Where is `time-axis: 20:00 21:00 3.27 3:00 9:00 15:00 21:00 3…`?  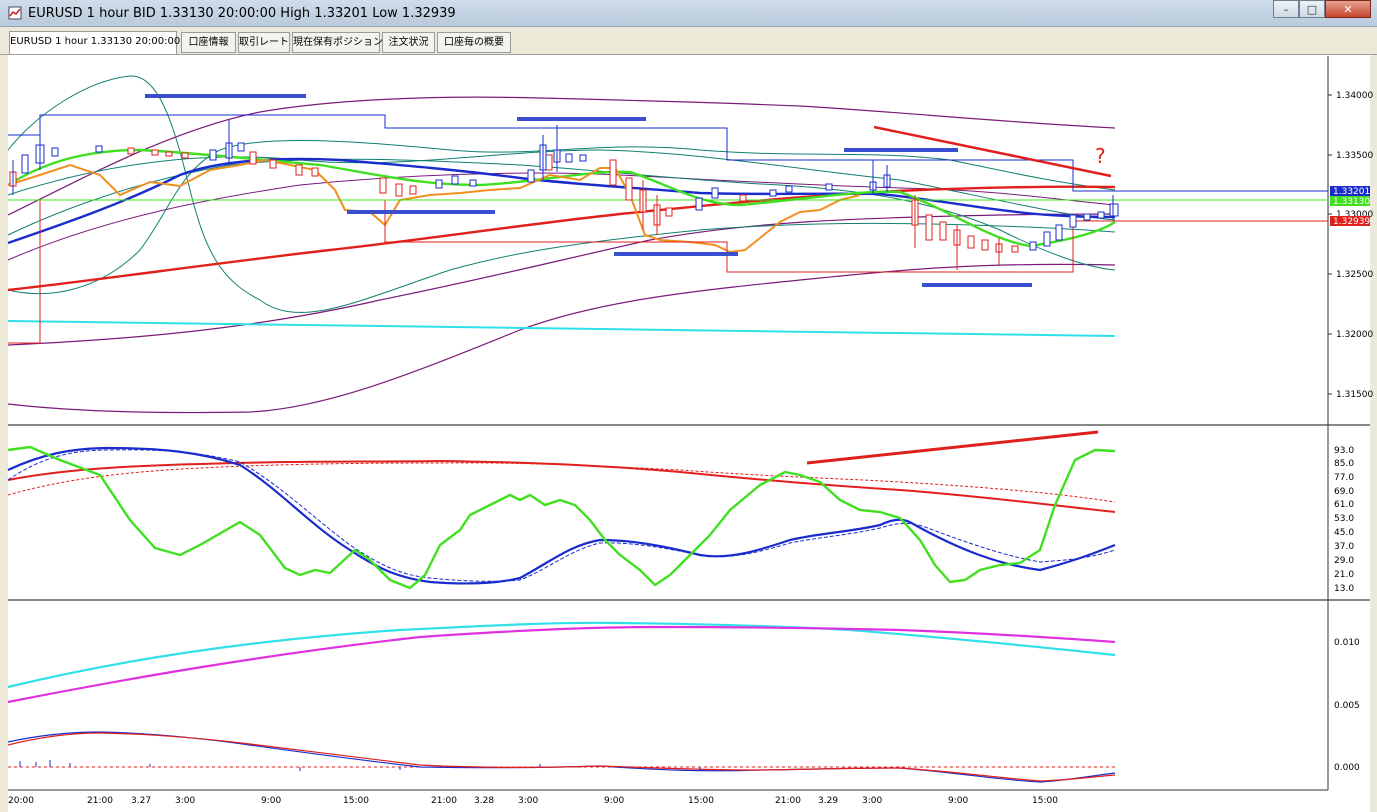 time-axis: 20:00 21:00 3.27 3:00 9:00 15:00 21:00 3… is located at coordinates (533, 801).